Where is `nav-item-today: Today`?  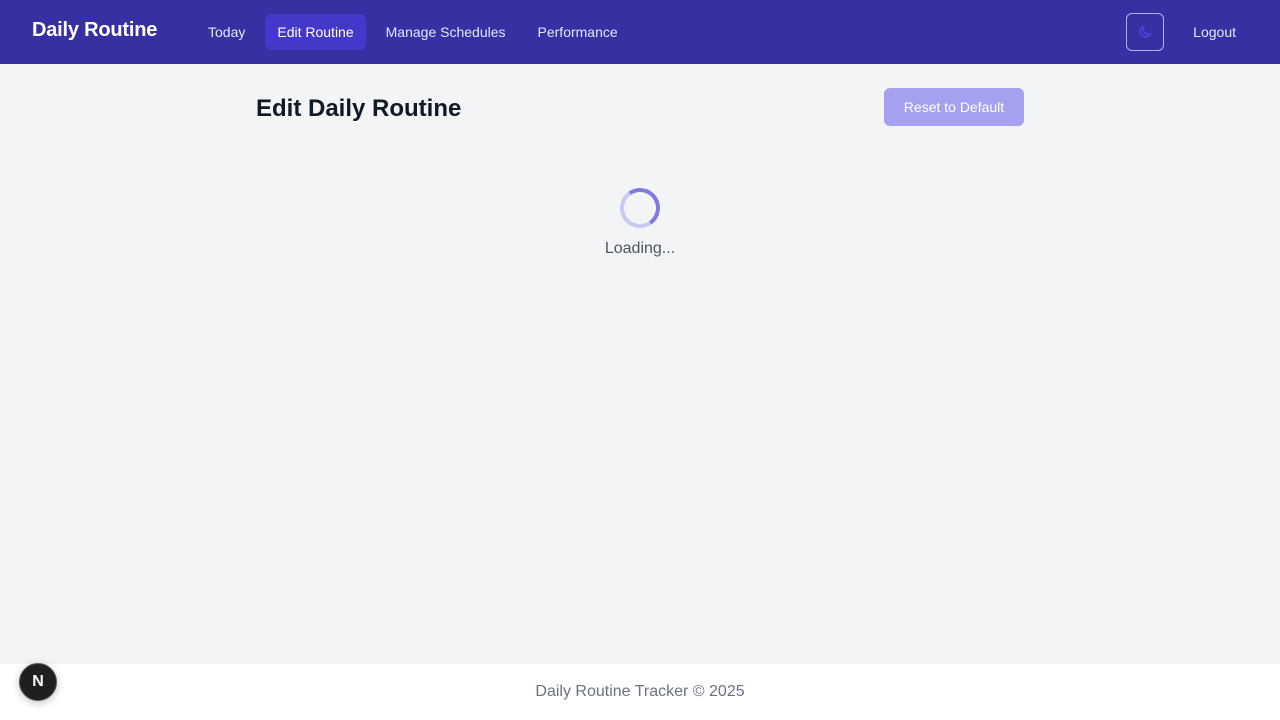
nav-item-today: Today is located at coordinates (226, 32).